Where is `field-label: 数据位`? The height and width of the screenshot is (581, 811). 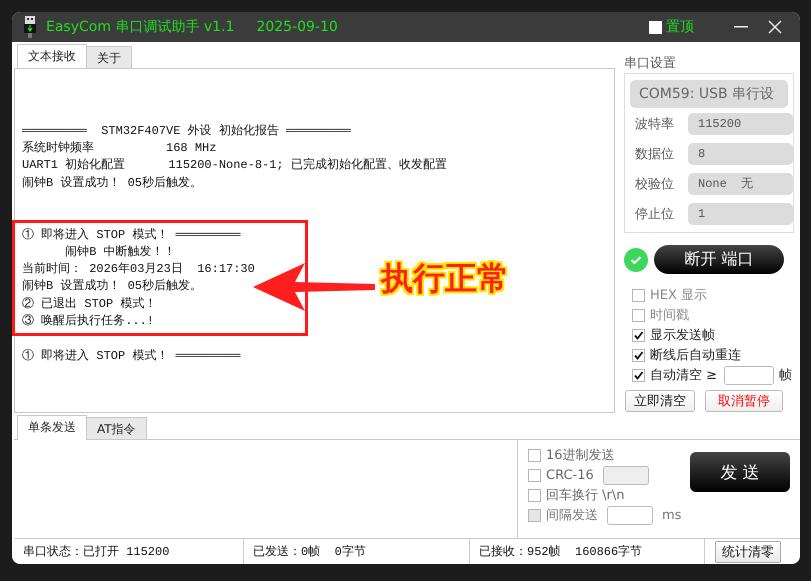 field-label: 数据位 is located at coordinates (654, 154).